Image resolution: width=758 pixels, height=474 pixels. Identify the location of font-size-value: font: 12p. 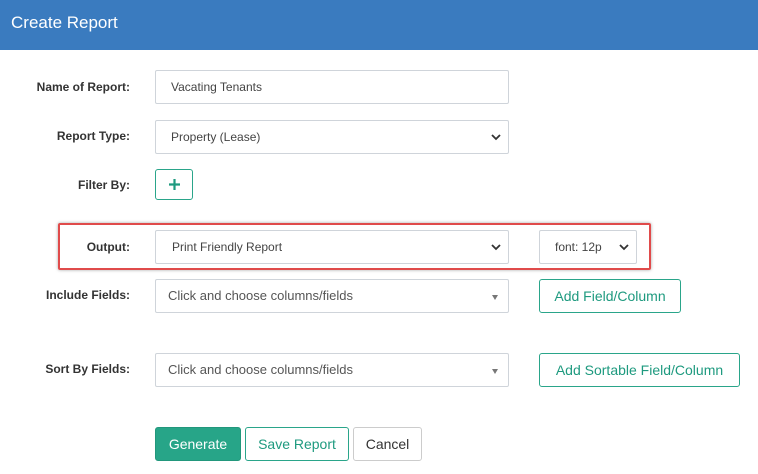
(578, 247).